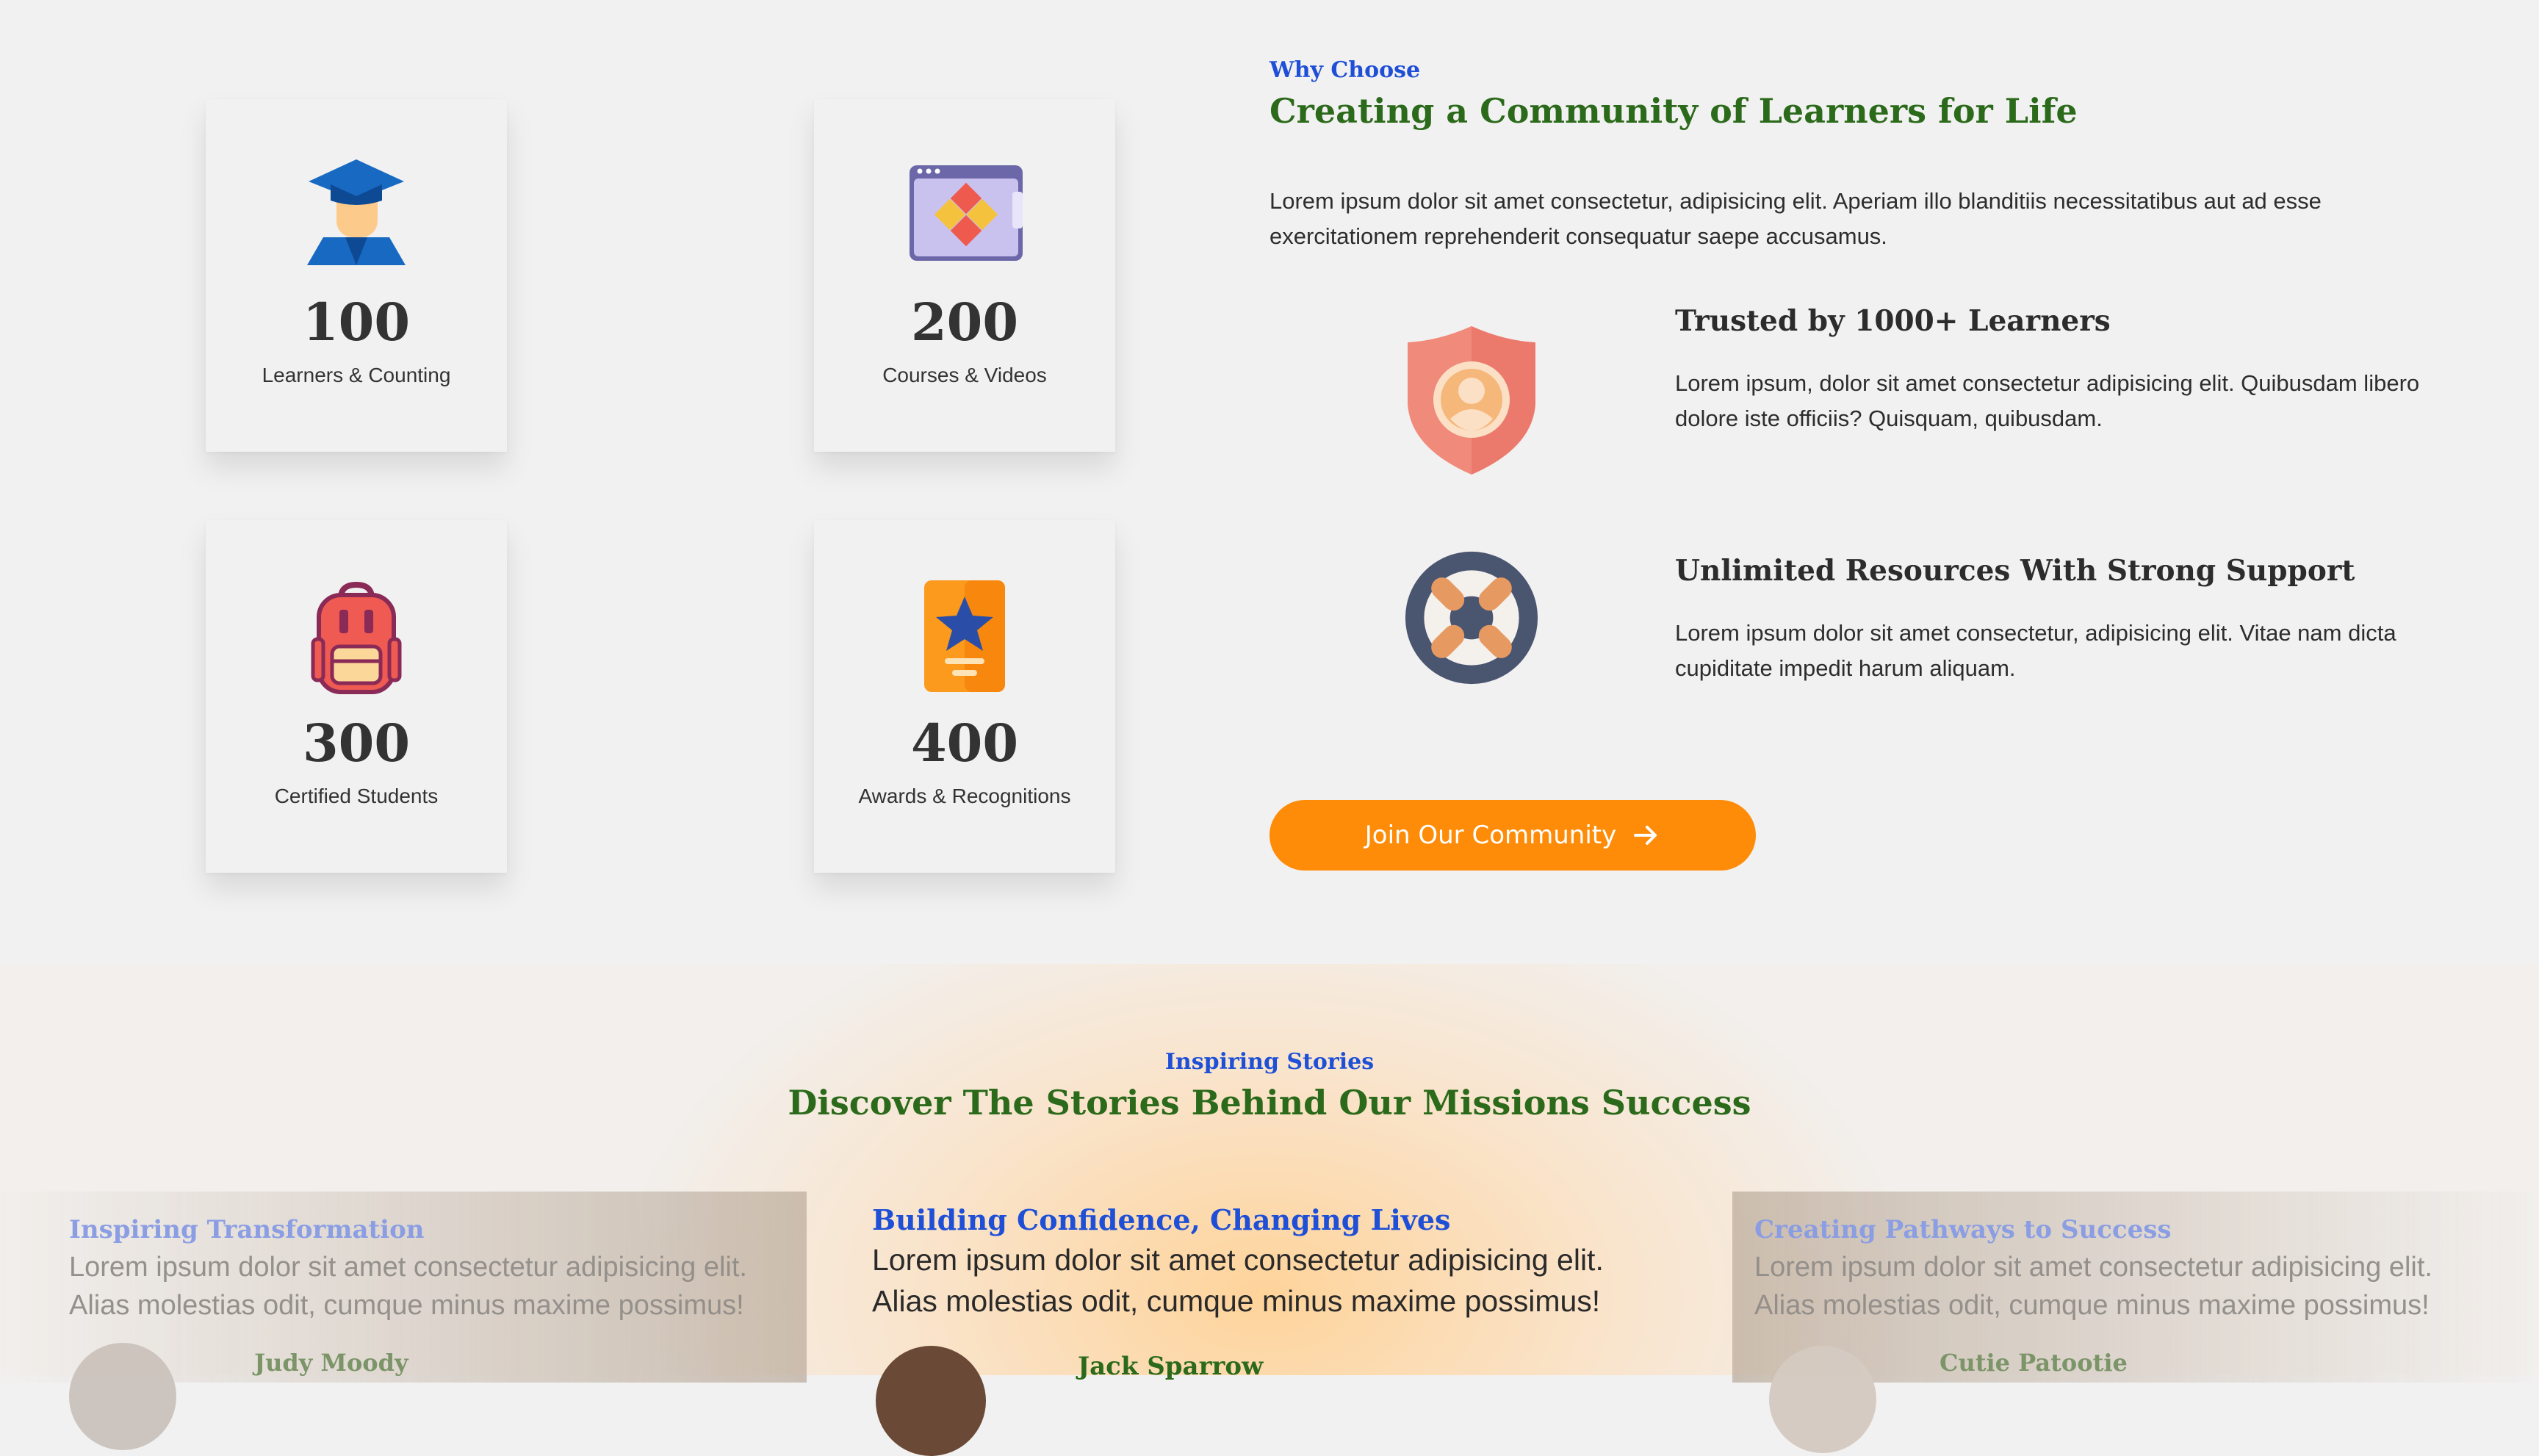  What do you see at coordinates (964, 796) in the screenshot?
I see `stat-label: Awards & Recognitions` at bounding box center [964, 796].